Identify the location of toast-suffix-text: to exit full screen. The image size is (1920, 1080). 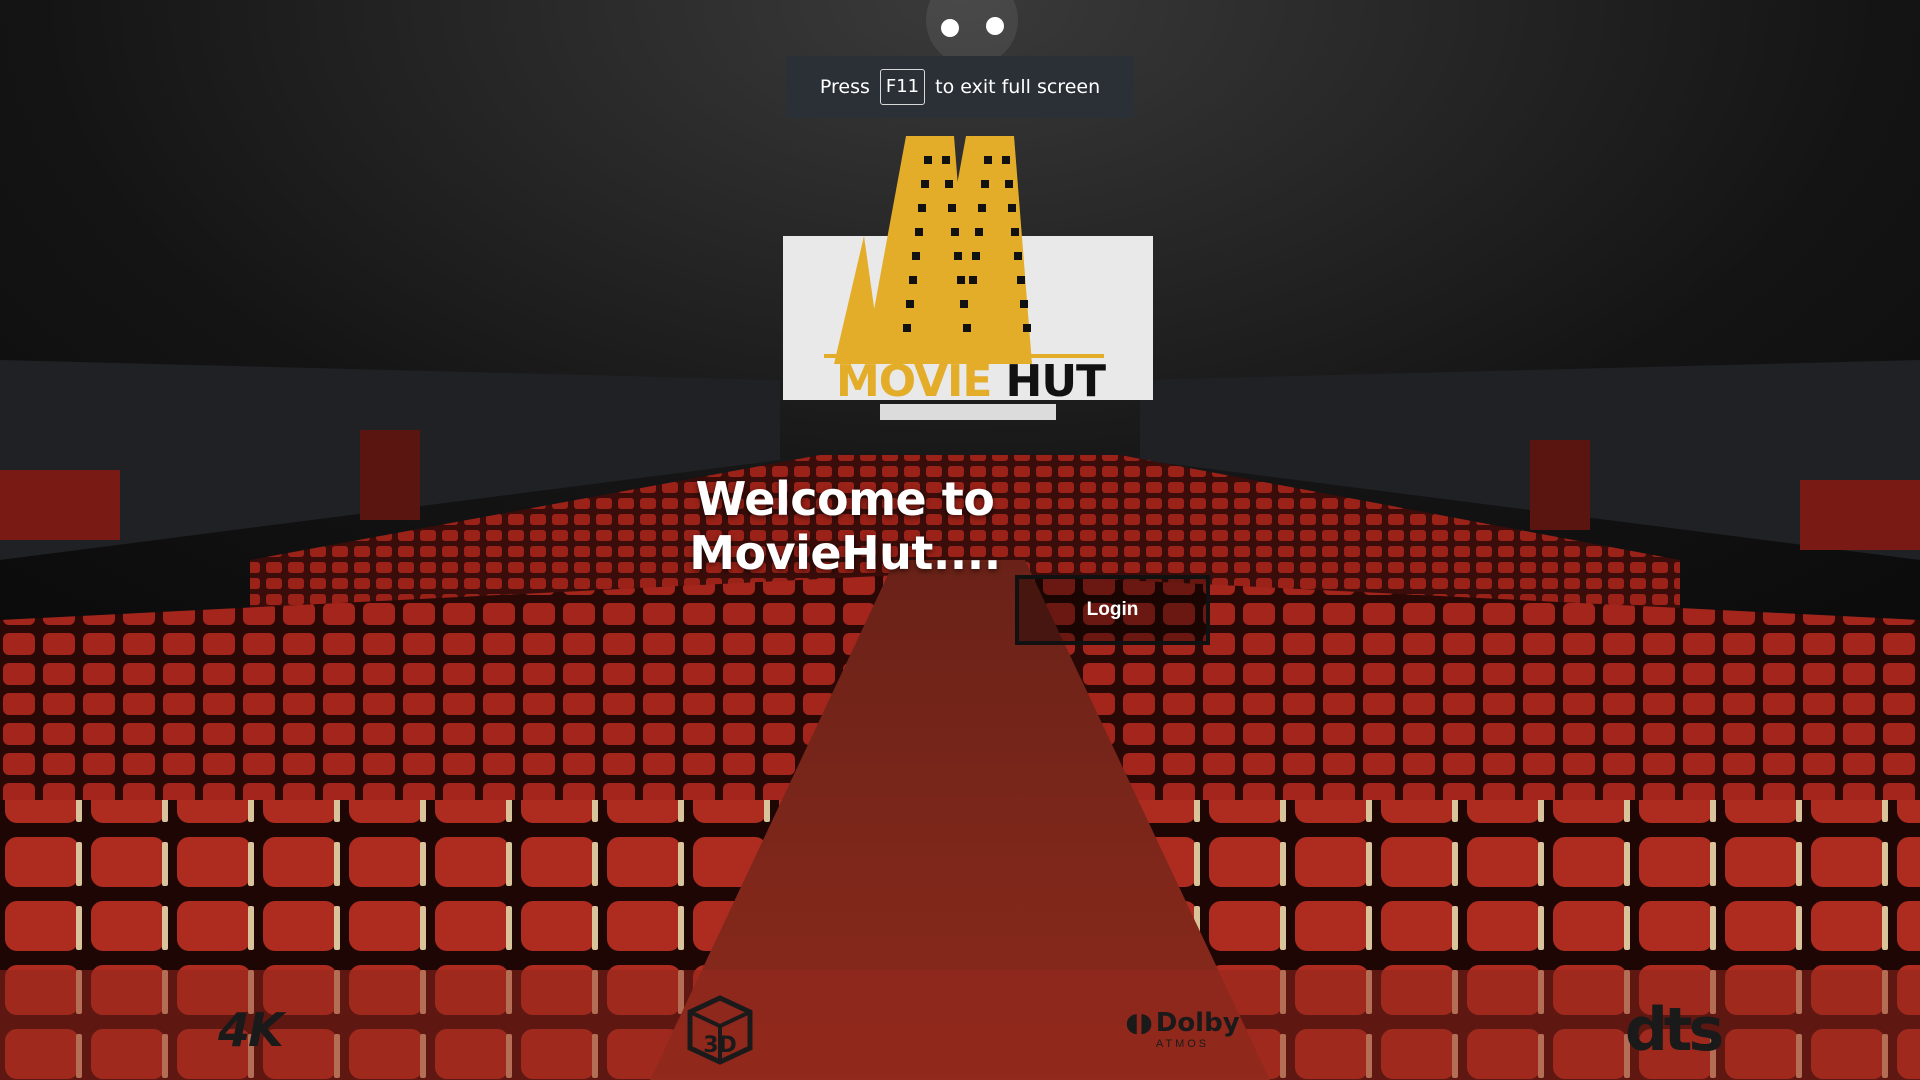
(1018, 87).